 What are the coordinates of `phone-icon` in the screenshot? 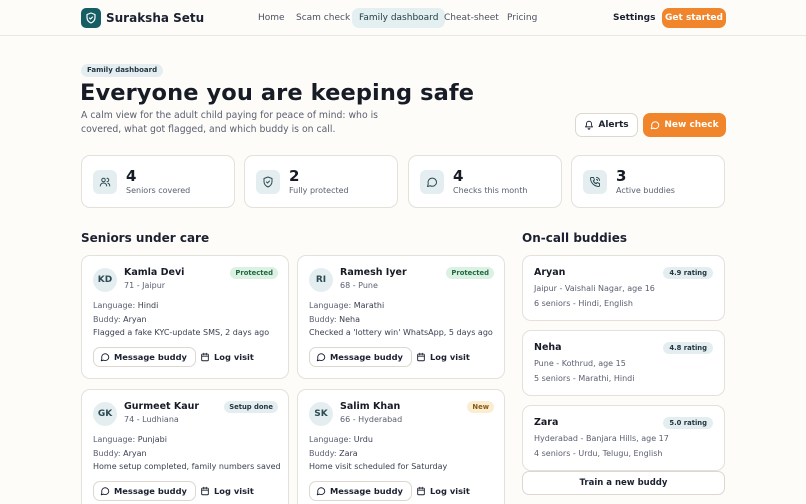 It's located at (595, 182).